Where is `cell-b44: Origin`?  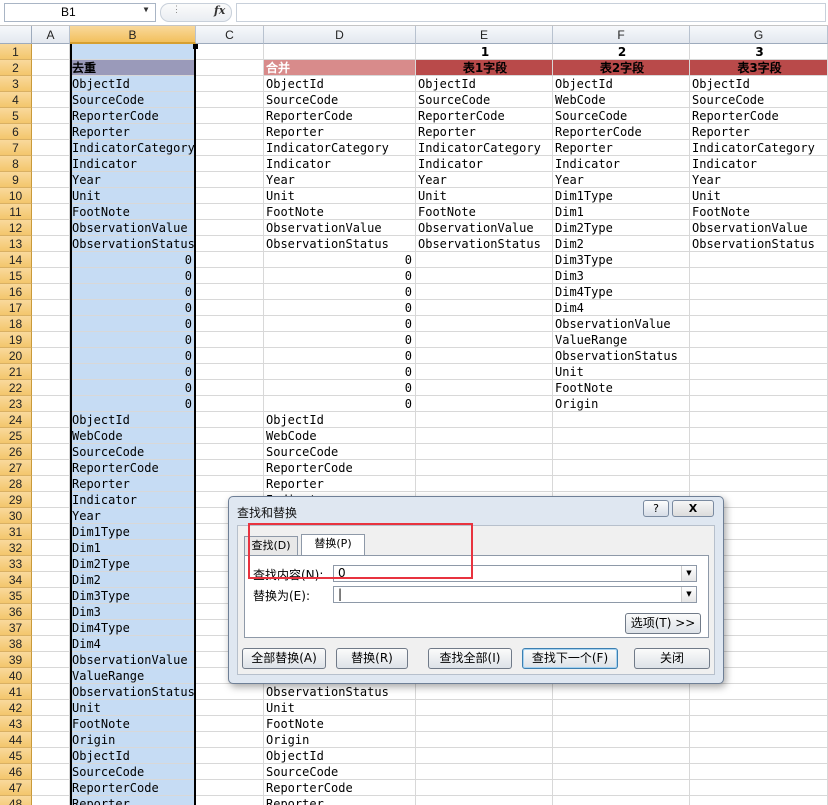 cell-b44: Origin is located at coordinates (133, 740).